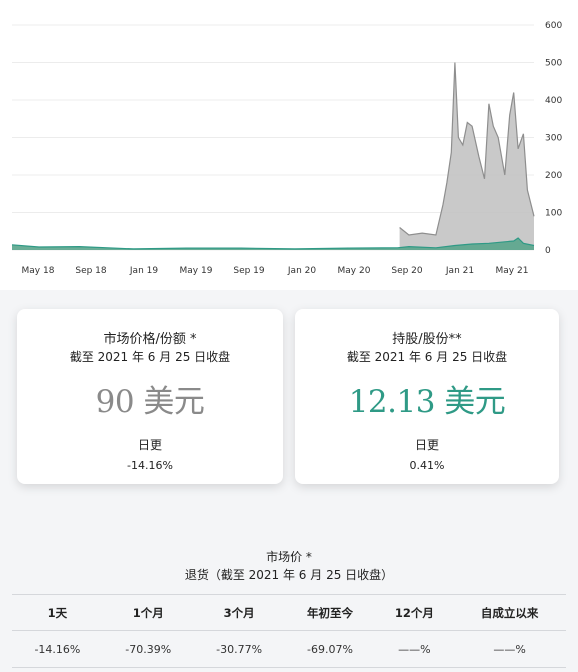  What do you see at coordinates (150, 465) in the screenshot?
I see `market-price-change-value: -14.16%` at bounding box center [150, 465].